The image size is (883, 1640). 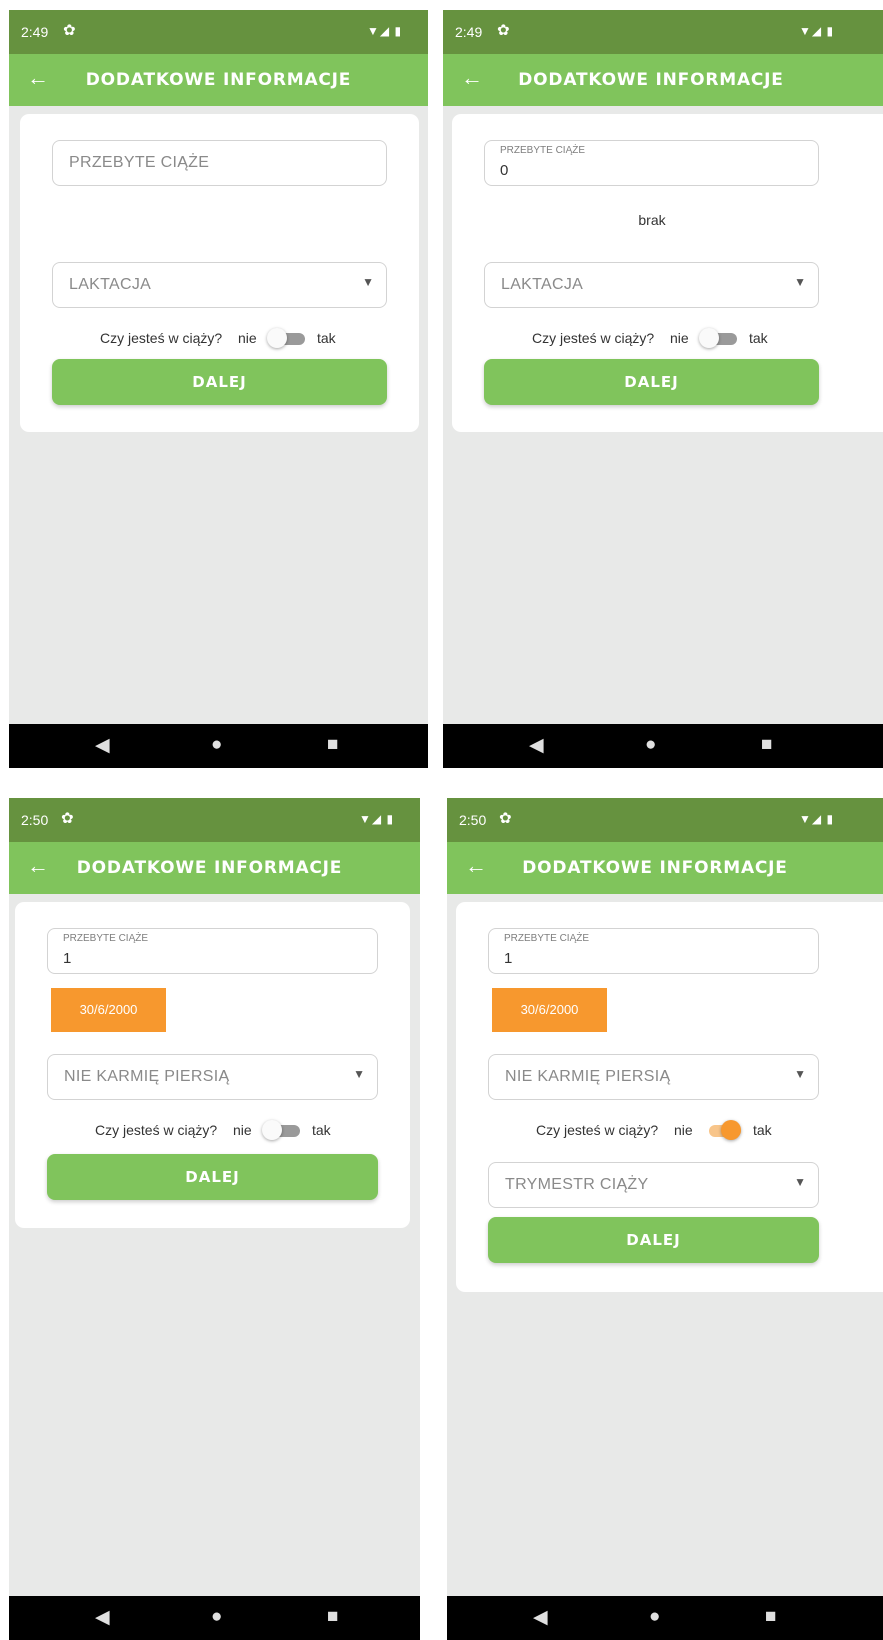 I want to click on pregnancies-input: PRZEBYTE CIĄŻE 0, so click(x=651, y=163).